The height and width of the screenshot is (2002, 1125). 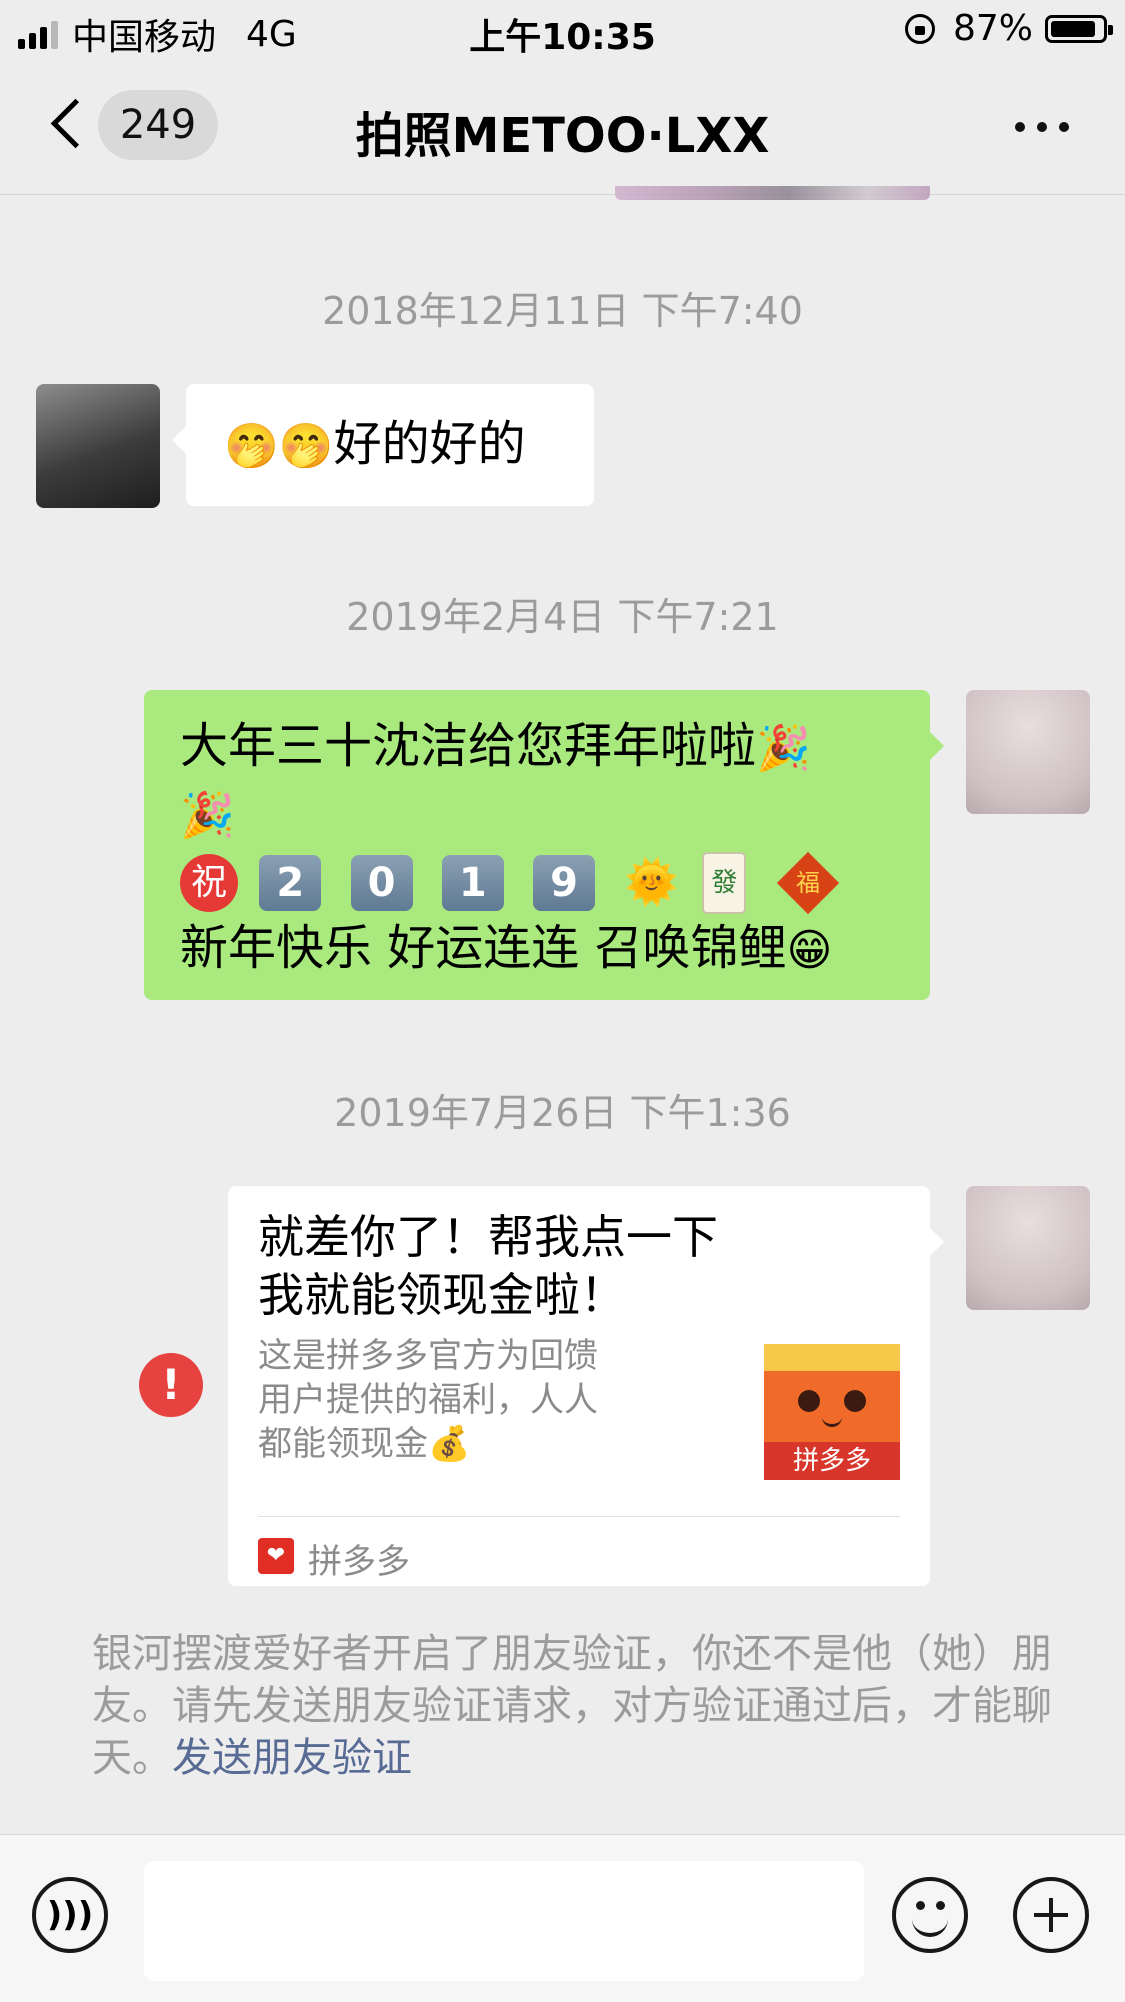 What do you see at coordinates (472, 883) in the screenshot?
I see `keycap-digit: 1` at bounding box center [472, 883].